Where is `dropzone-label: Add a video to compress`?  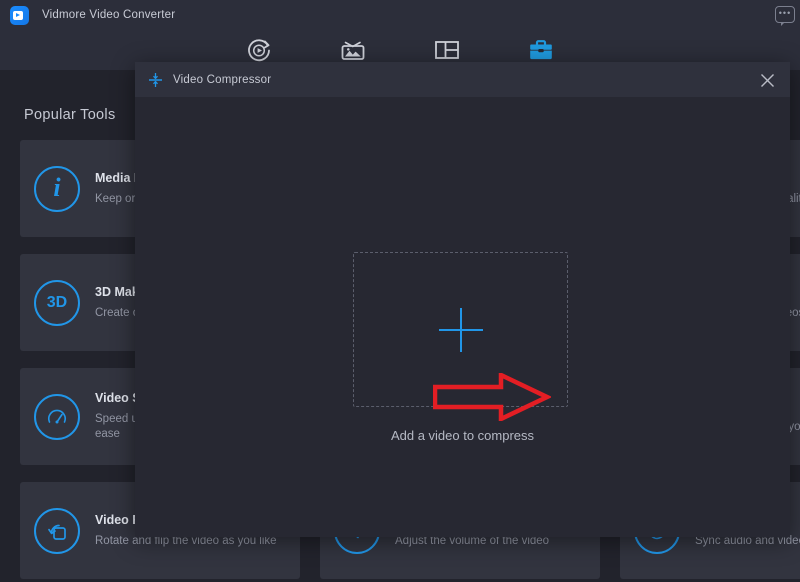
dropzone-label: Add a video to compress is located at coordinates (462, 435).